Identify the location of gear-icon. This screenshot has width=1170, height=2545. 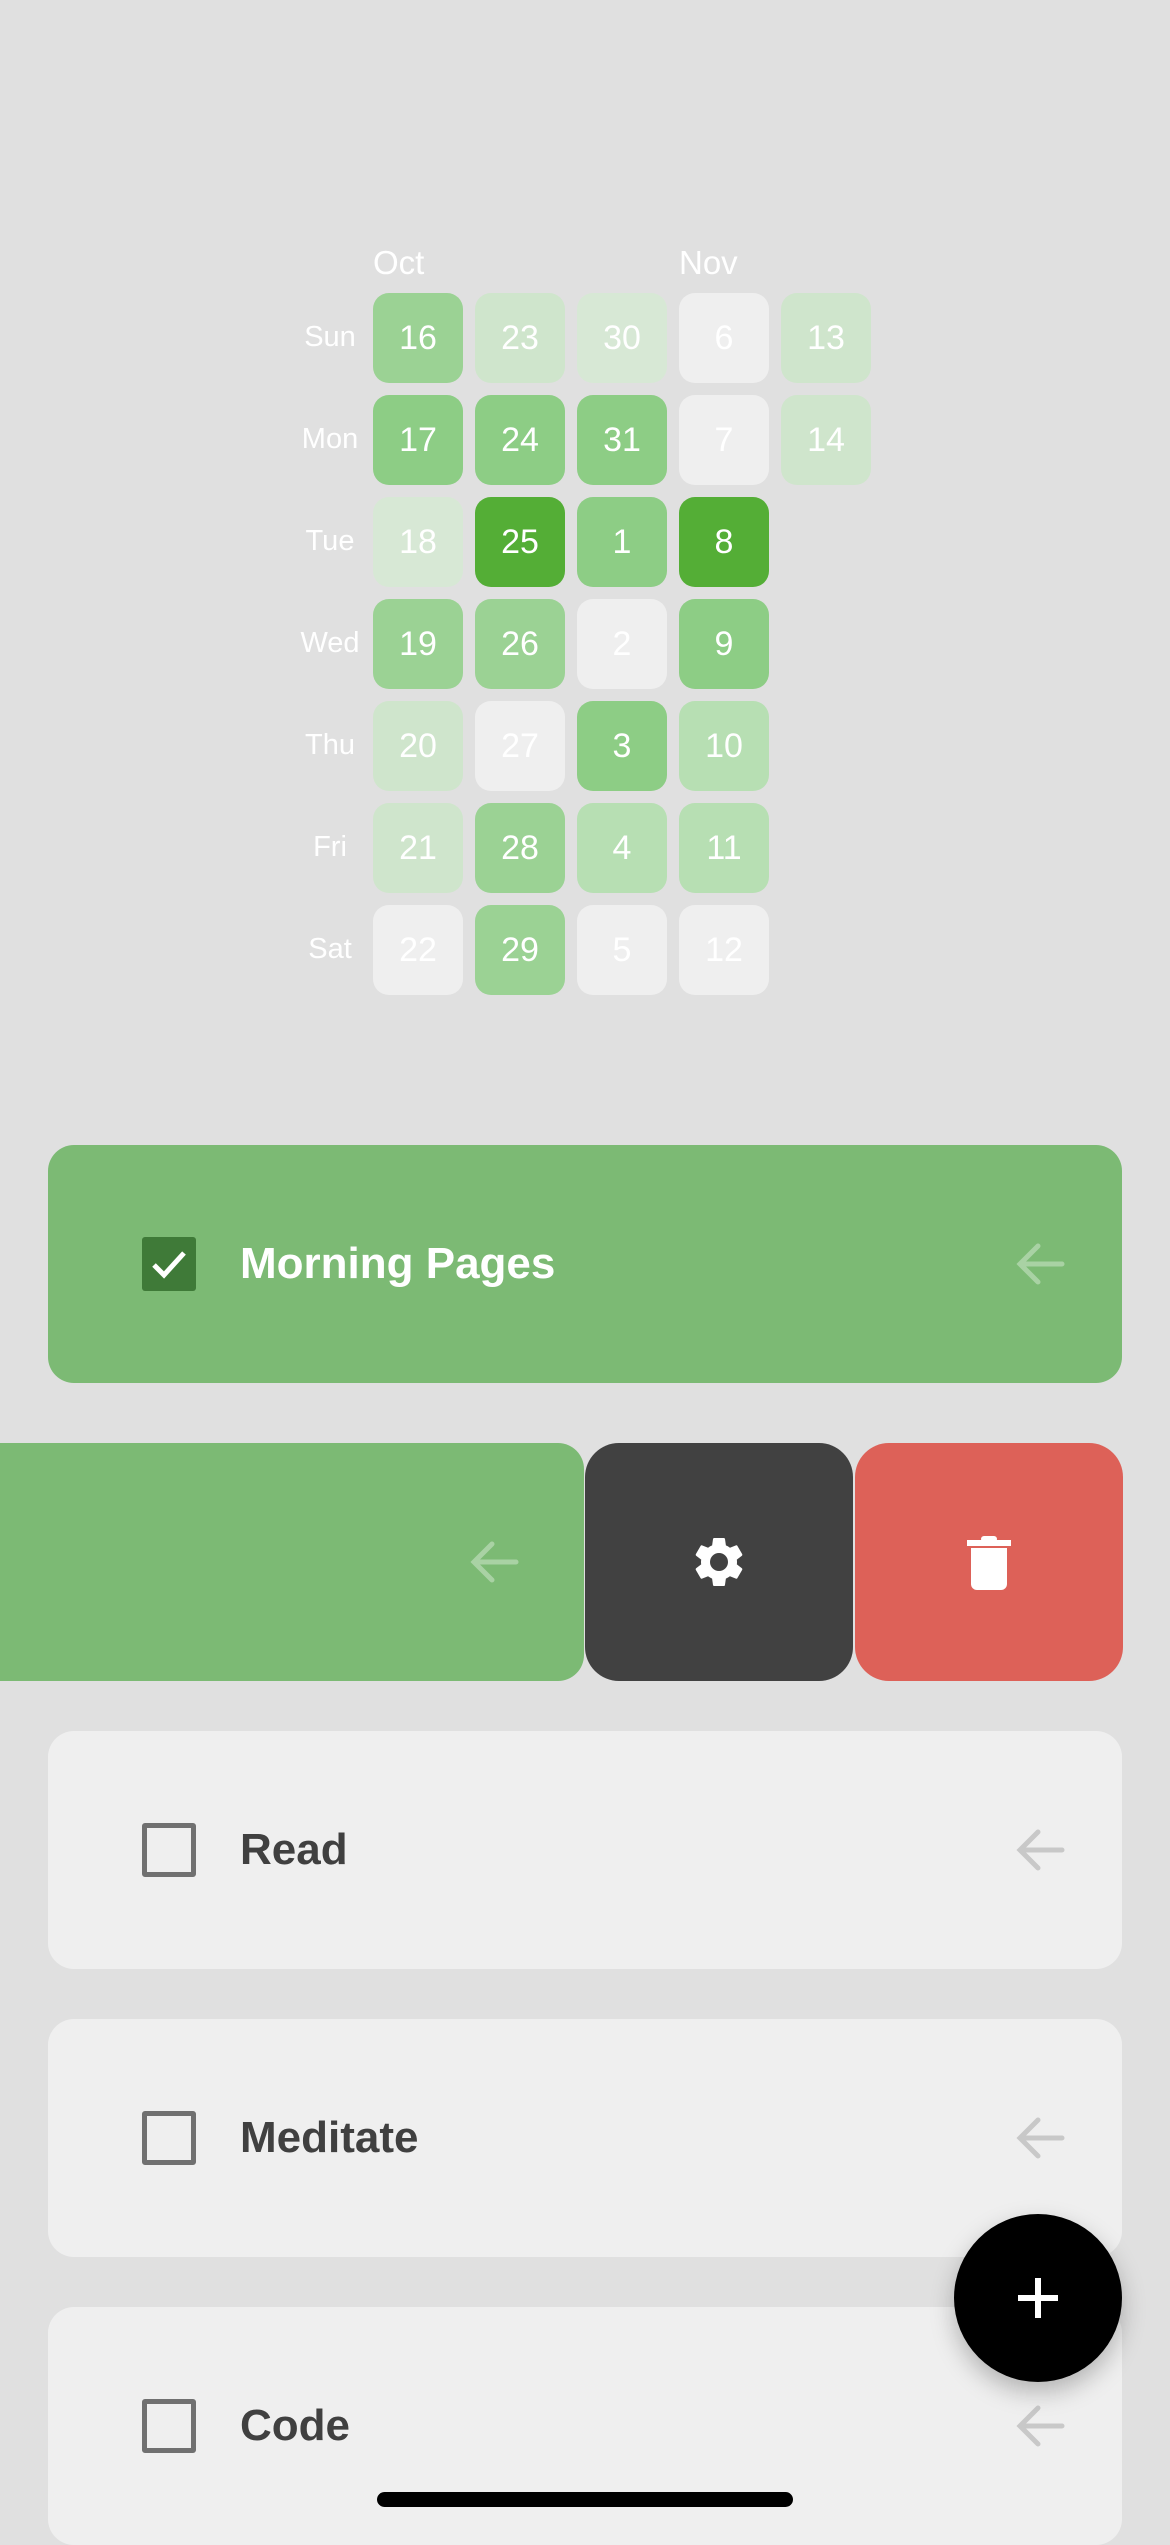
(719, 1561).